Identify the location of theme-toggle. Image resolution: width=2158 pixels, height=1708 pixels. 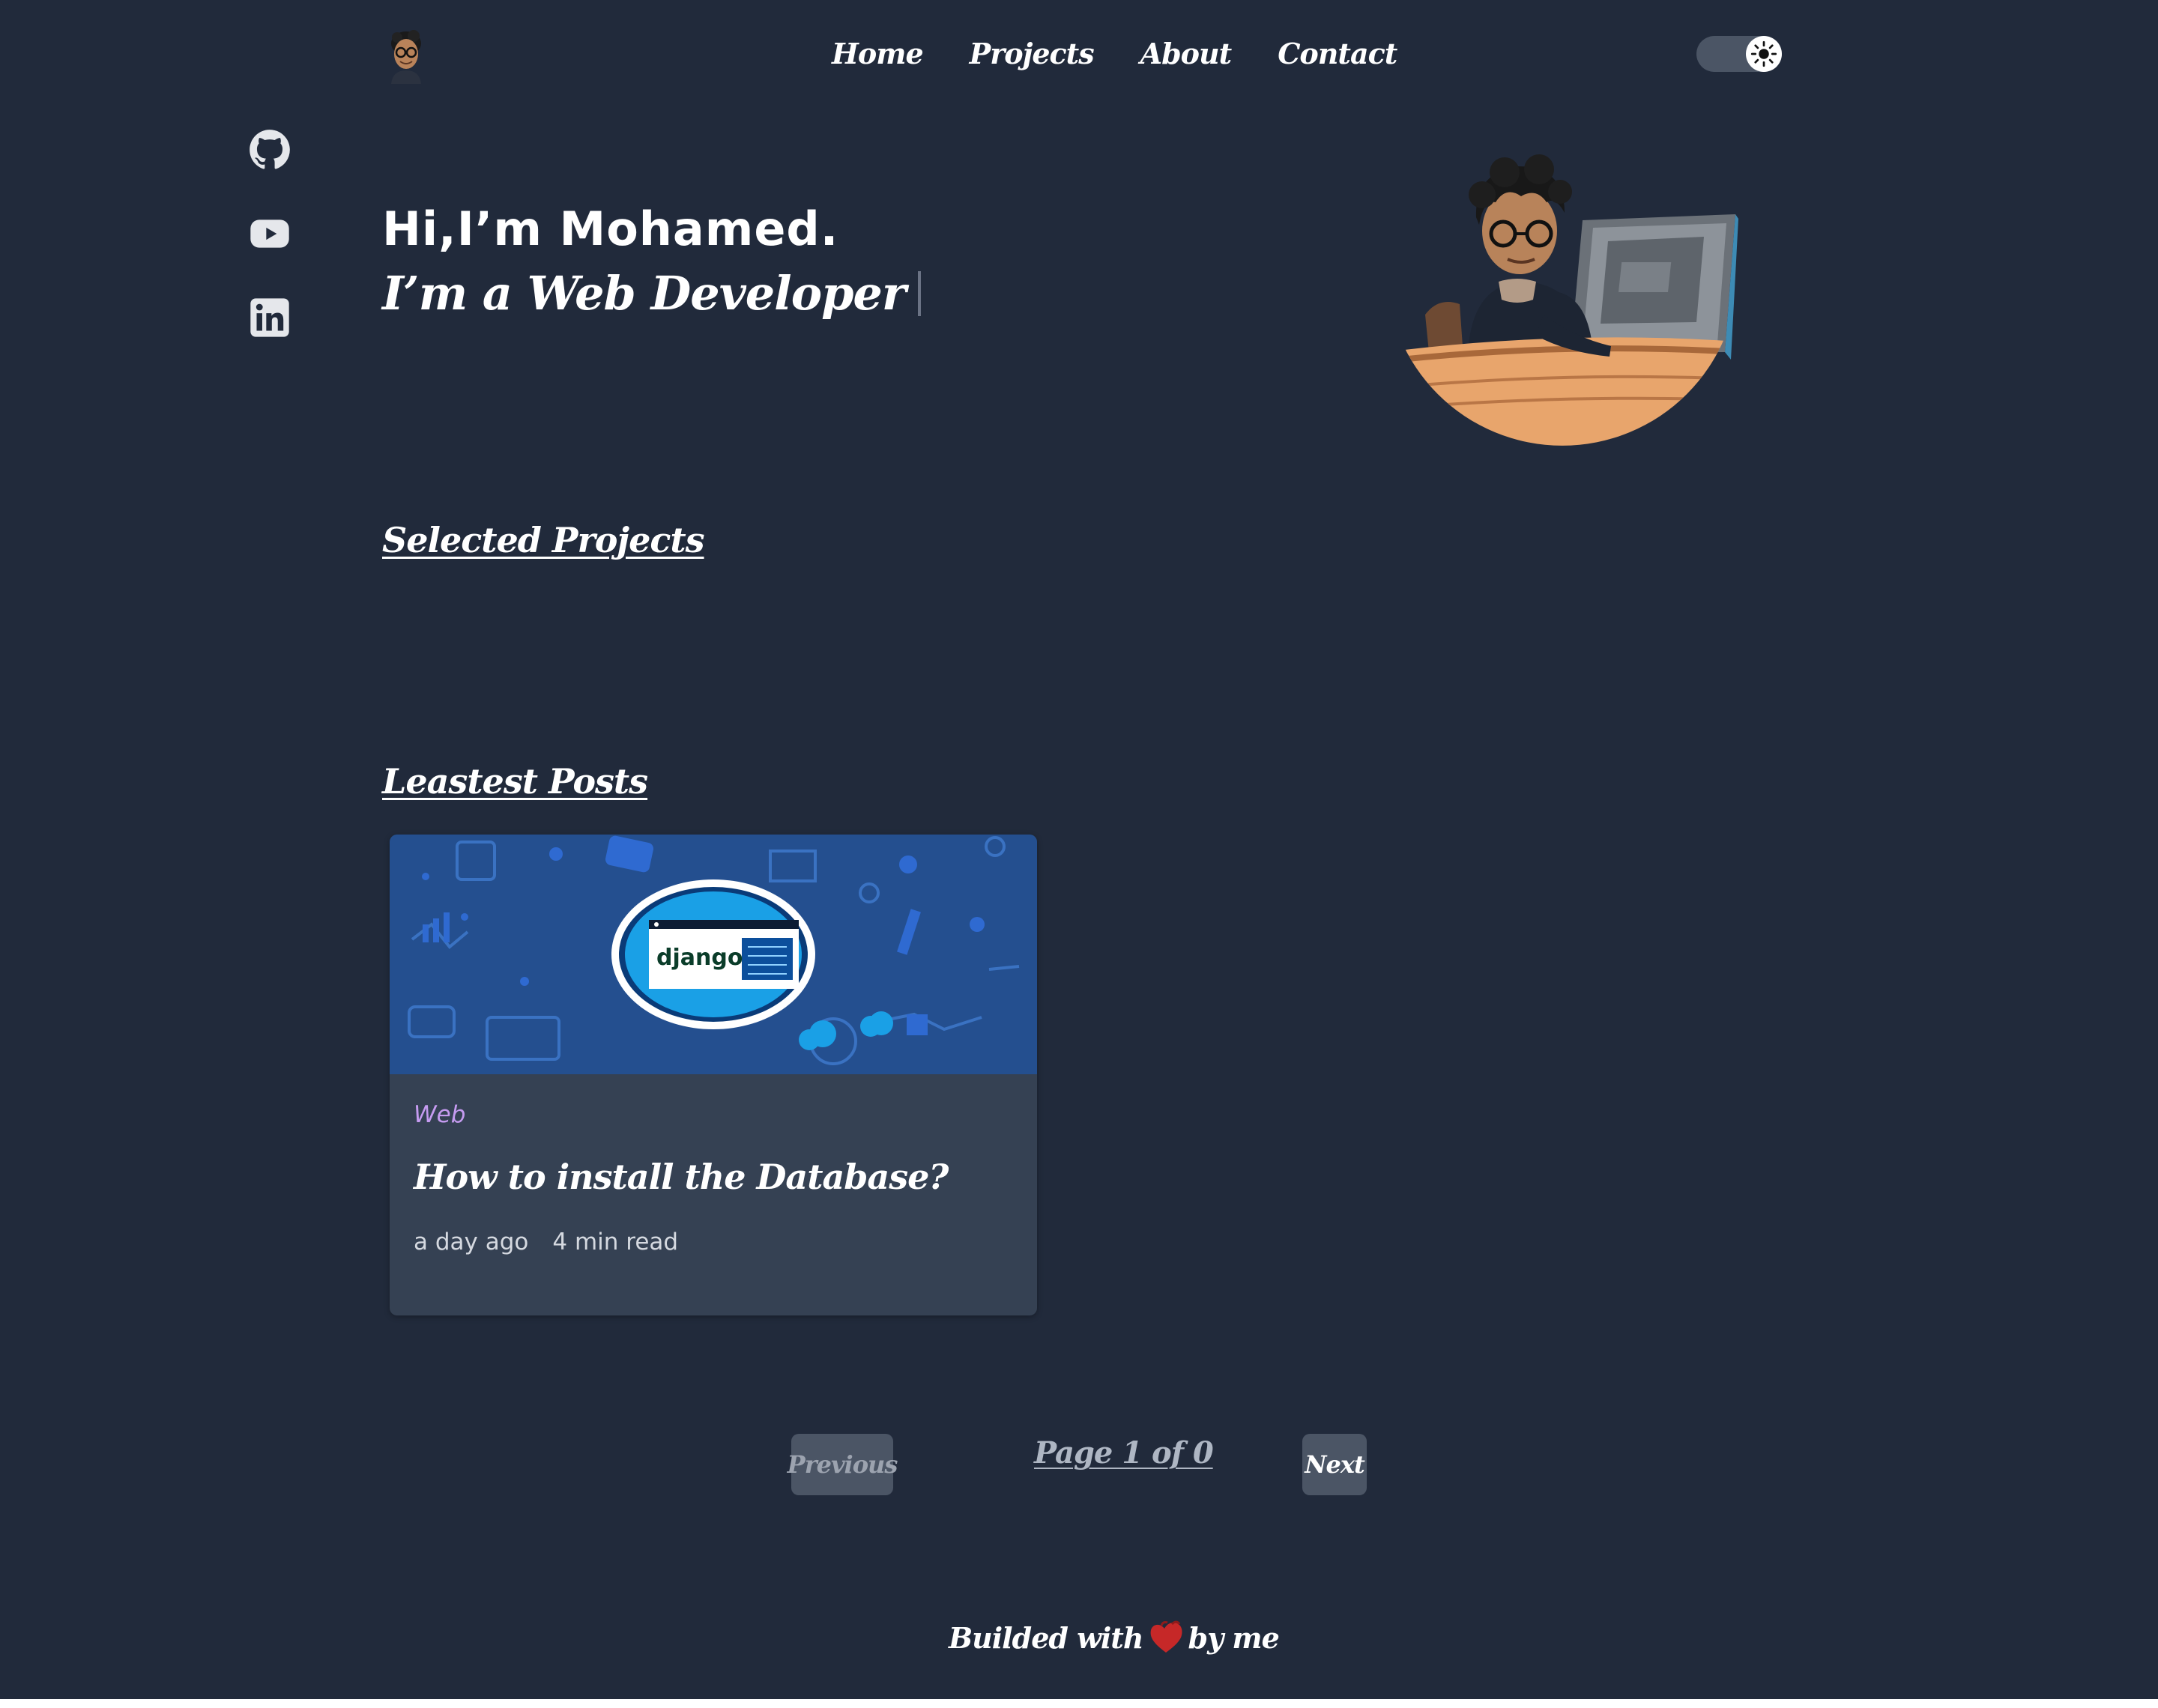
(1739, 54).